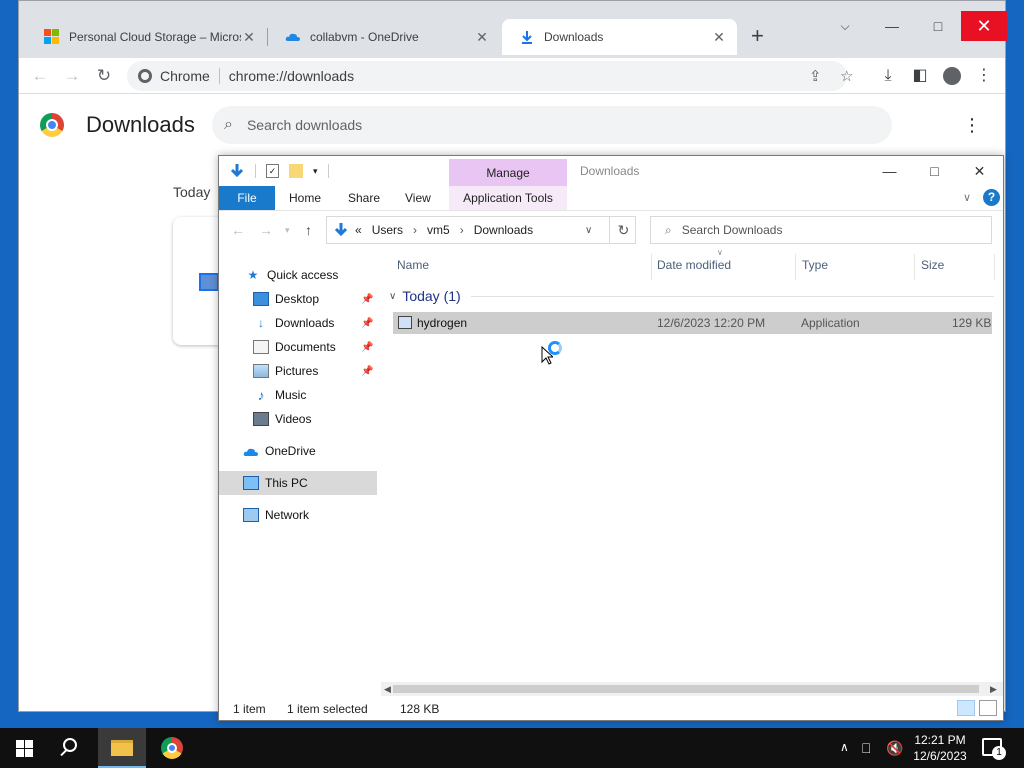 The height and width of the screenshot is (768, 1024). I want to click on ribbon-tab-view: View, so click(418, 198).